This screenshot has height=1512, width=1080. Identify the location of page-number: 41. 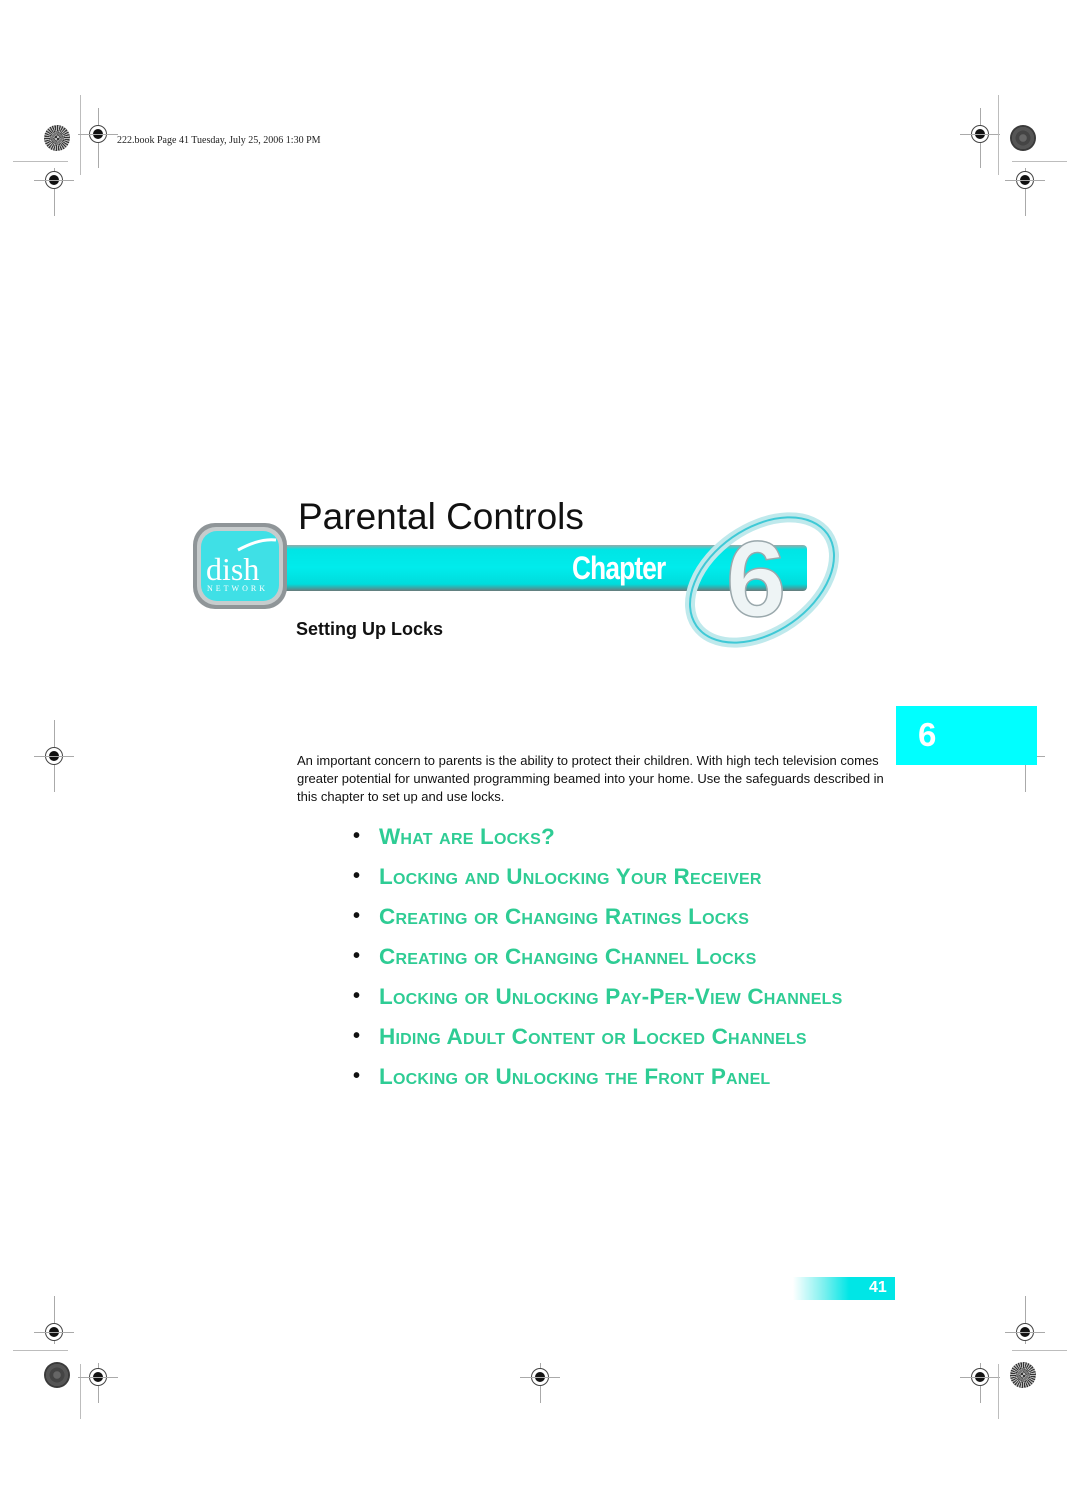
(878, 1287).